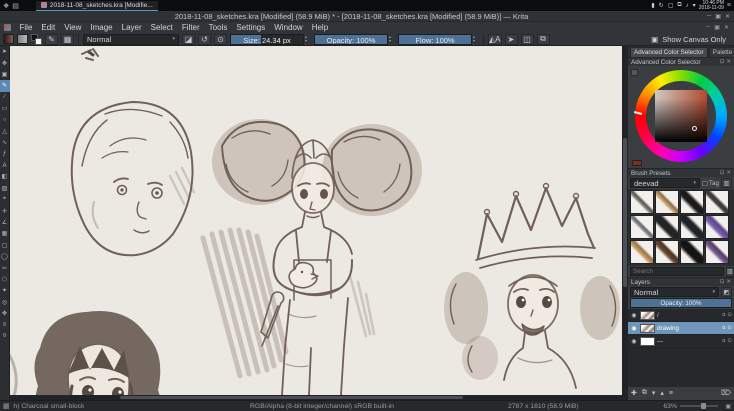  Describe the element at coordinates (267, 39) in the screenshot. I see `toolbar-slider: Size: 24.34 px` at that location.